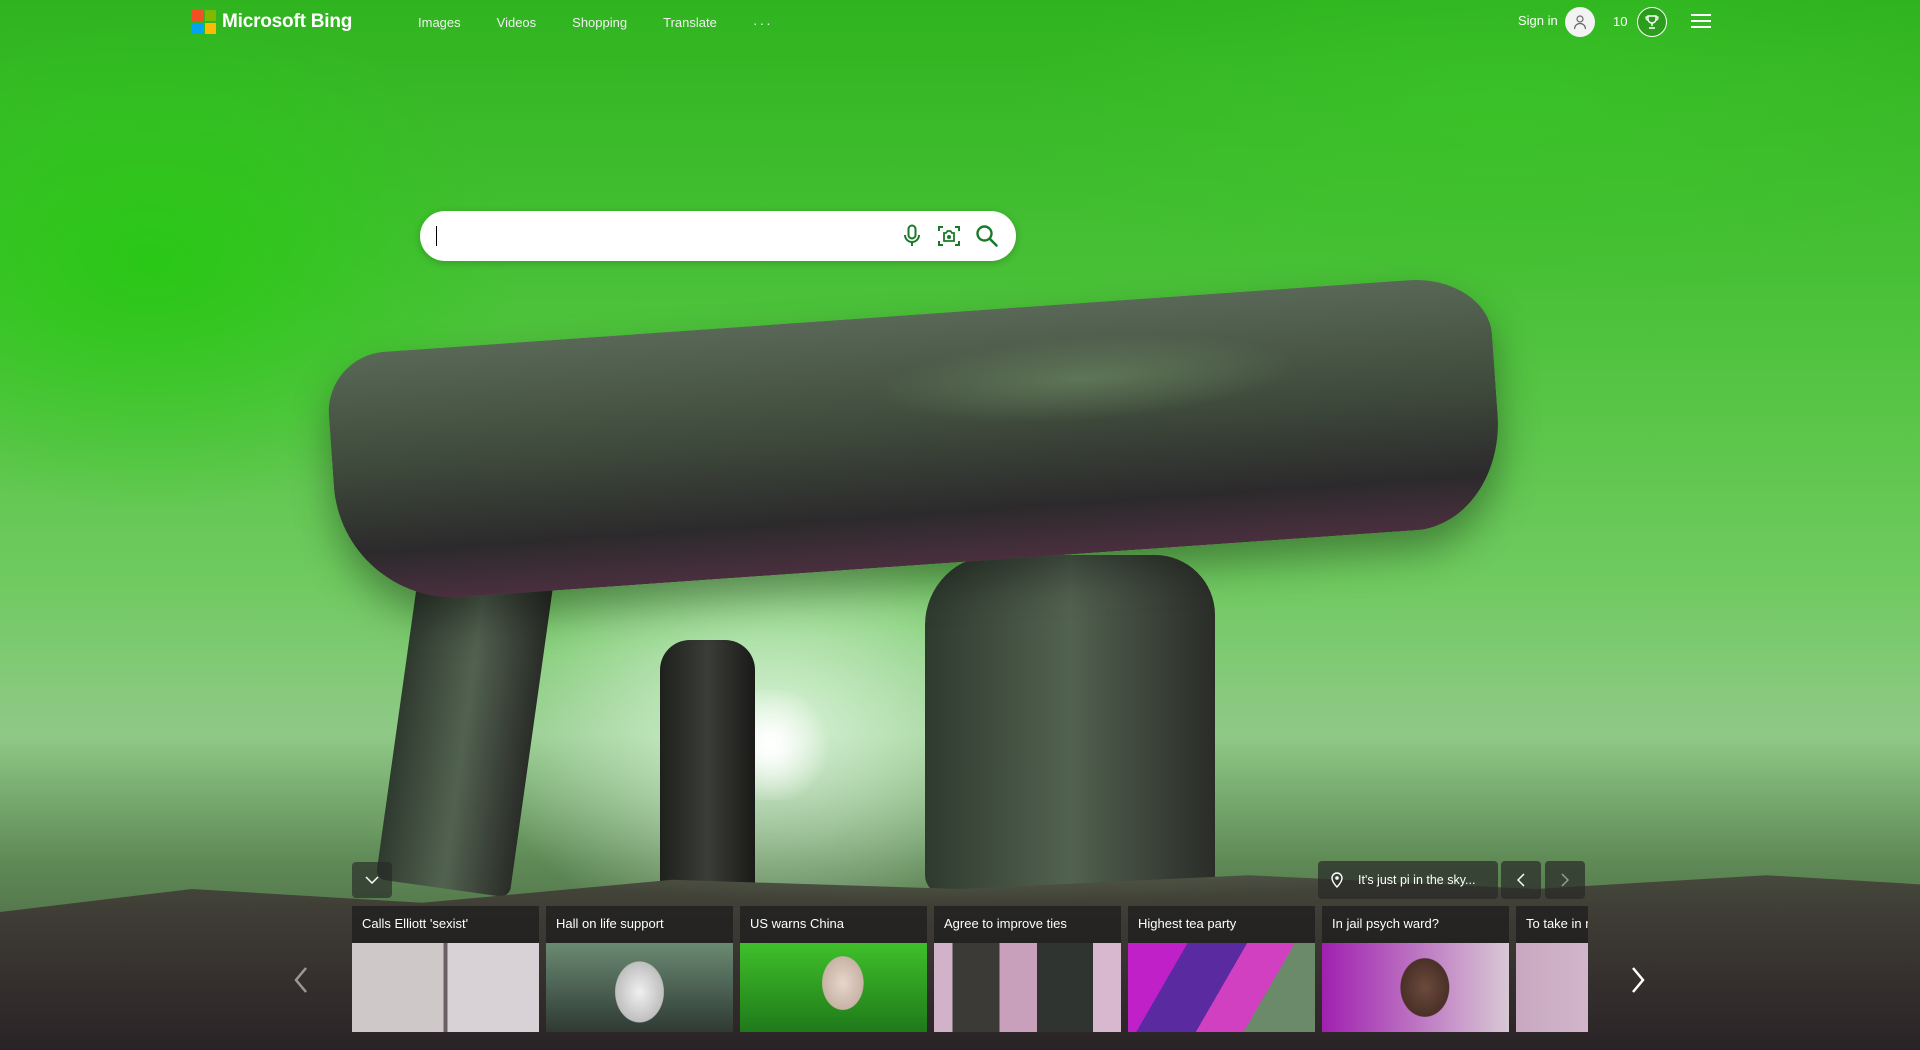  I want to click on text-caret, so click(436, 236).